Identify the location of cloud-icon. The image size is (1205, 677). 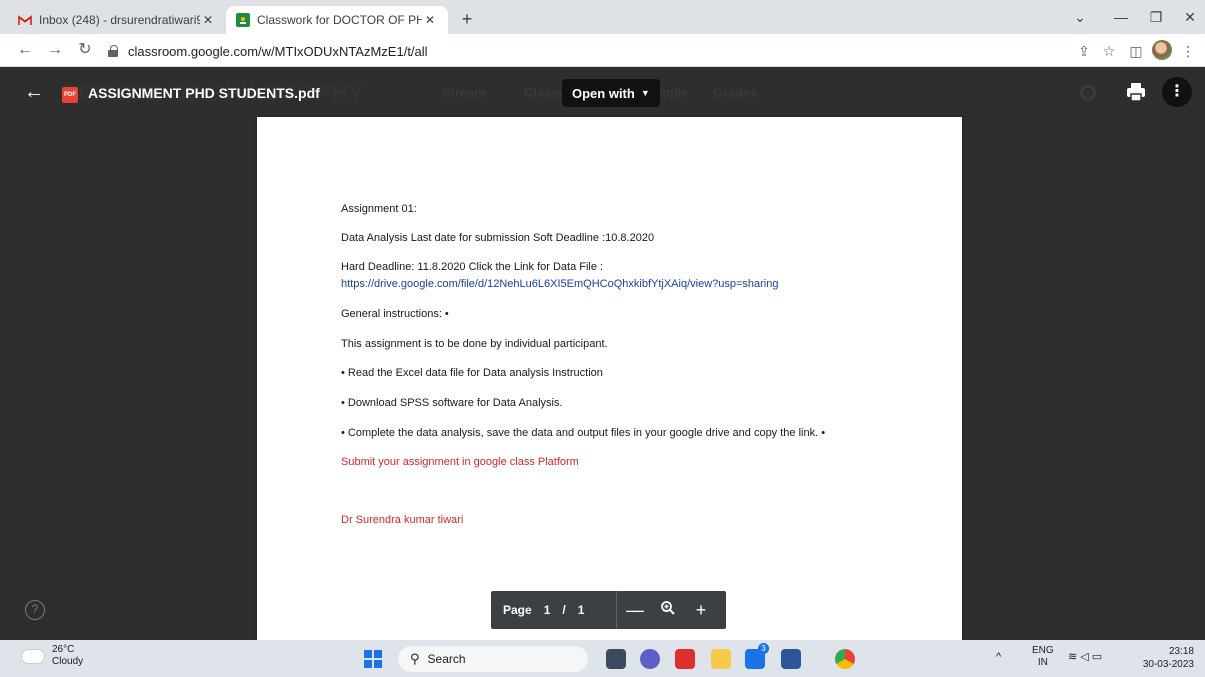
(33, 656).